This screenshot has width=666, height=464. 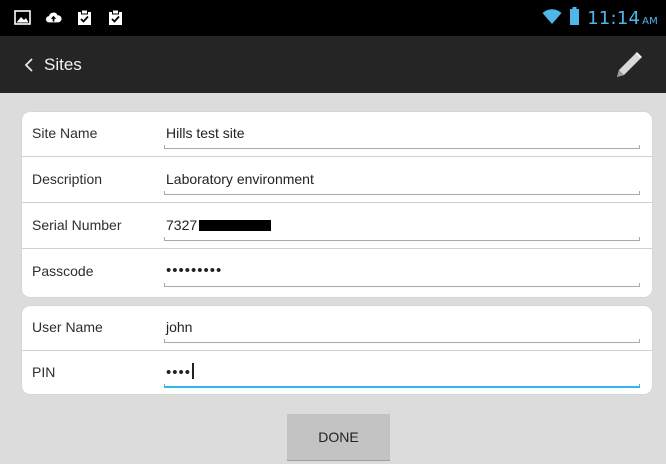 What do you see at coordinates (53, 17) in the screenshot?
I see `cloud-upload-icon` at bounding box center [53, 17].